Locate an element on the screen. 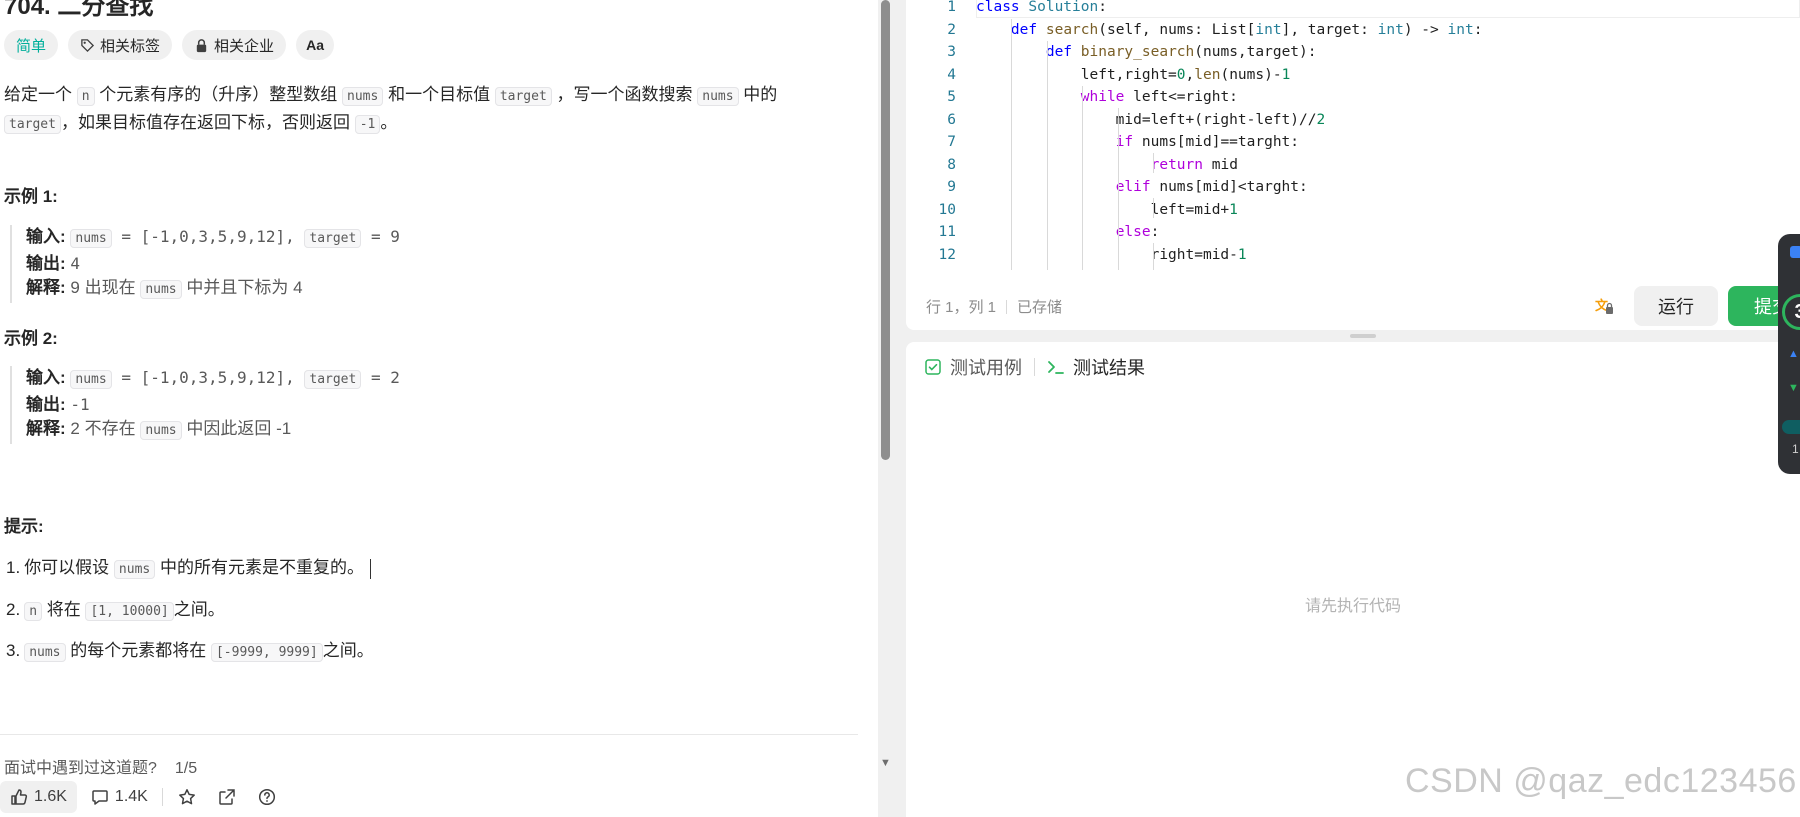 The image size is (1800, 817). action-footer: 1.6K 1.4K is located at coordinates (143, 797).